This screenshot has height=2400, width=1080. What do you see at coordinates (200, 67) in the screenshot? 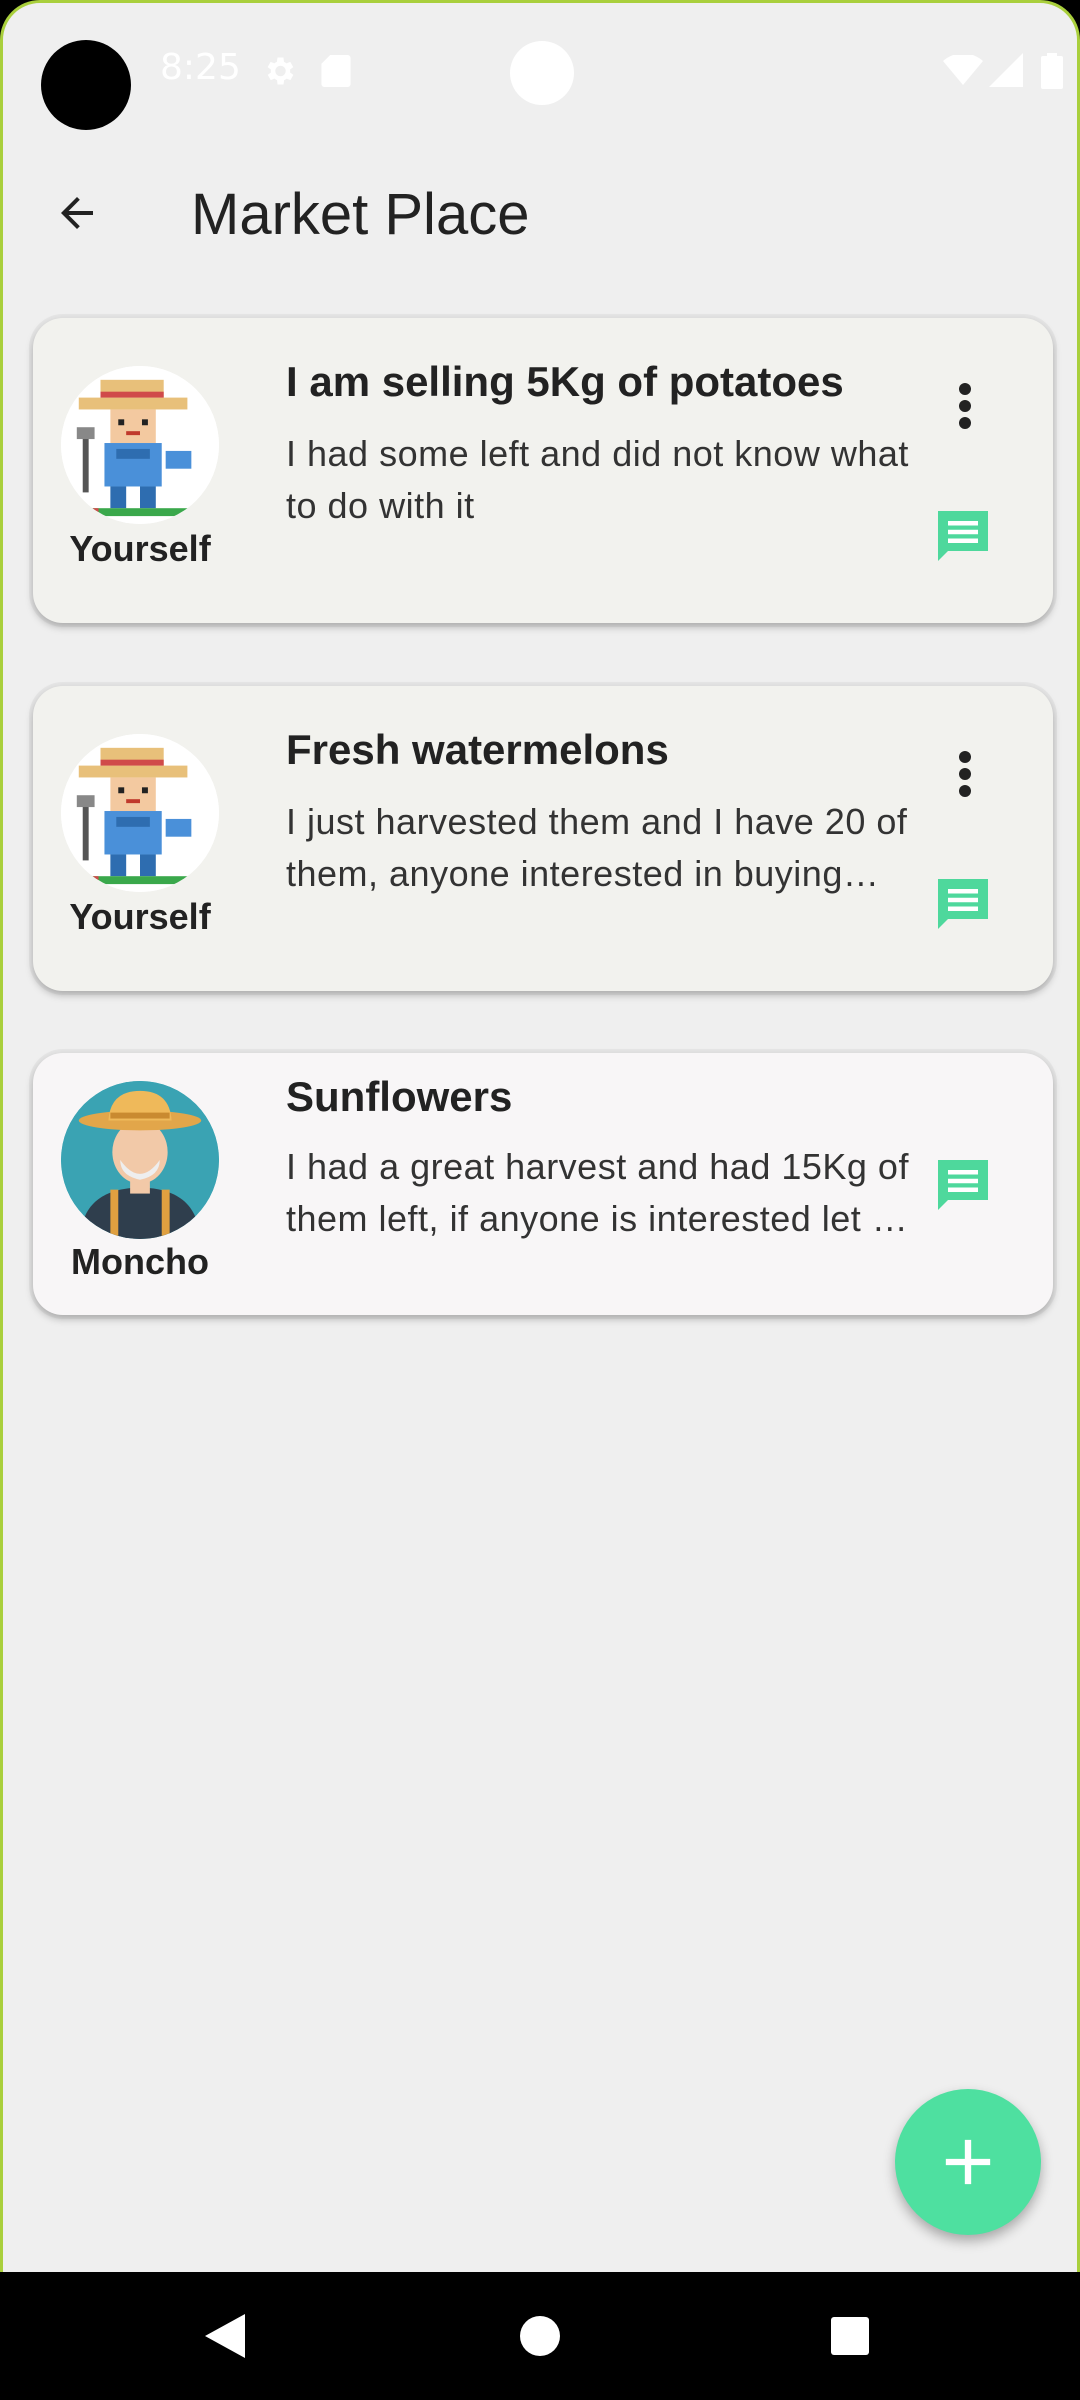
I see `status-time: 8:25` at bounding box center [200, 67].